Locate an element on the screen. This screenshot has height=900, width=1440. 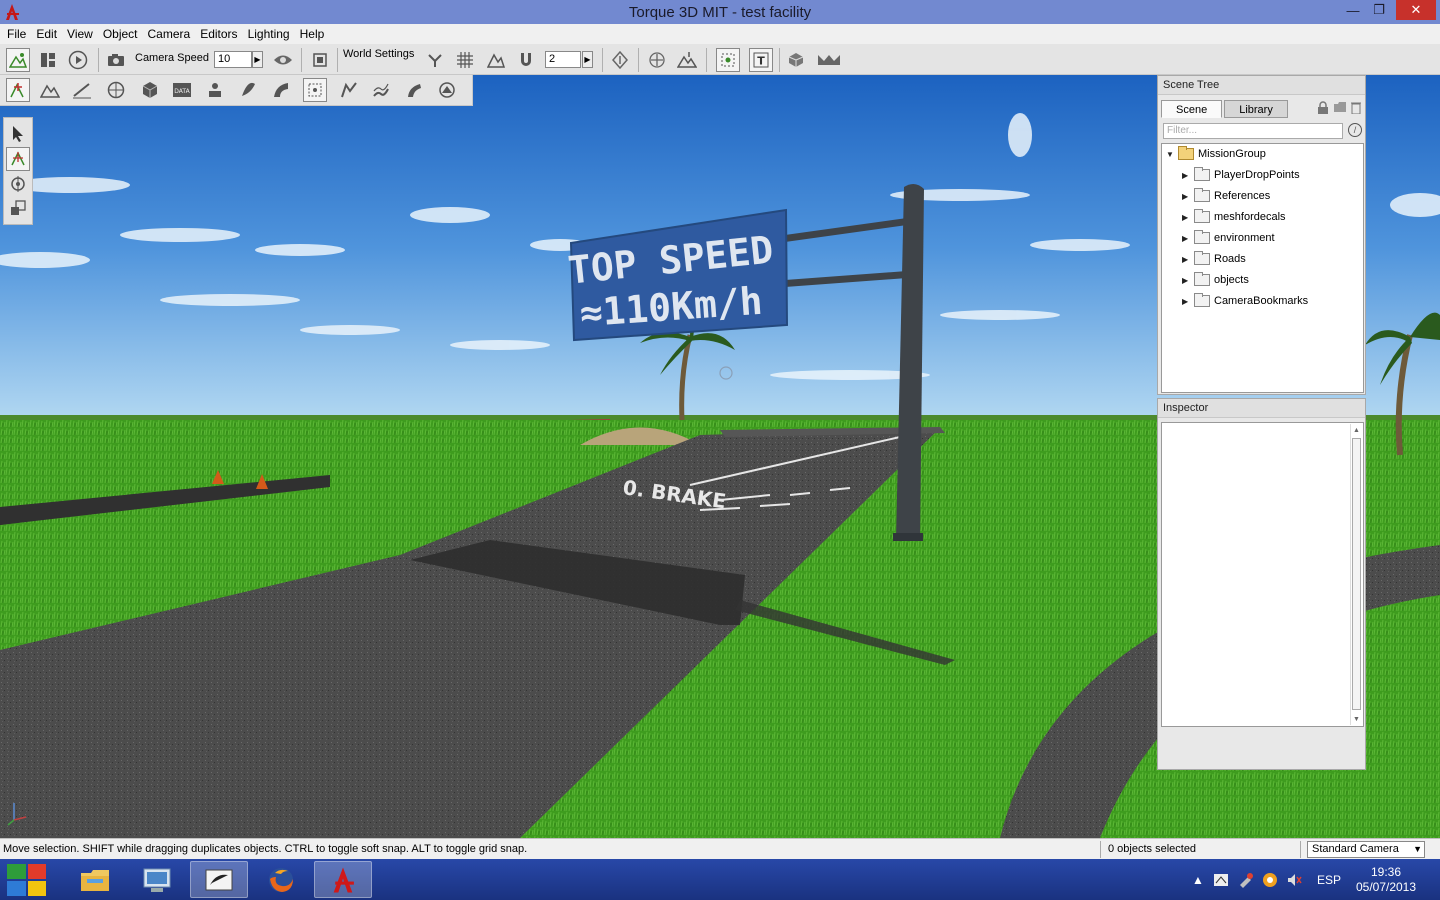
tree-item: ▶ CameraBookmarks is located at coordinates (1245, 301).